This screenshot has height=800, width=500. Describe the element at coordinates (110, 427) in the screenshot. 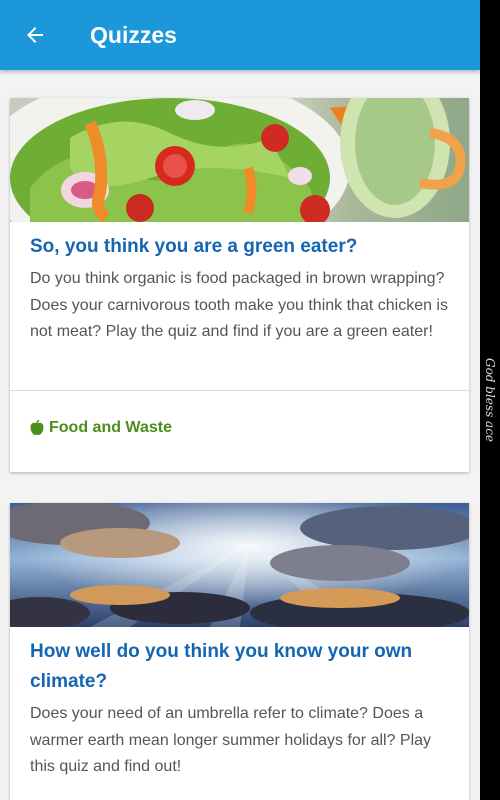

I see `category-label: Food and Waste` at that location.